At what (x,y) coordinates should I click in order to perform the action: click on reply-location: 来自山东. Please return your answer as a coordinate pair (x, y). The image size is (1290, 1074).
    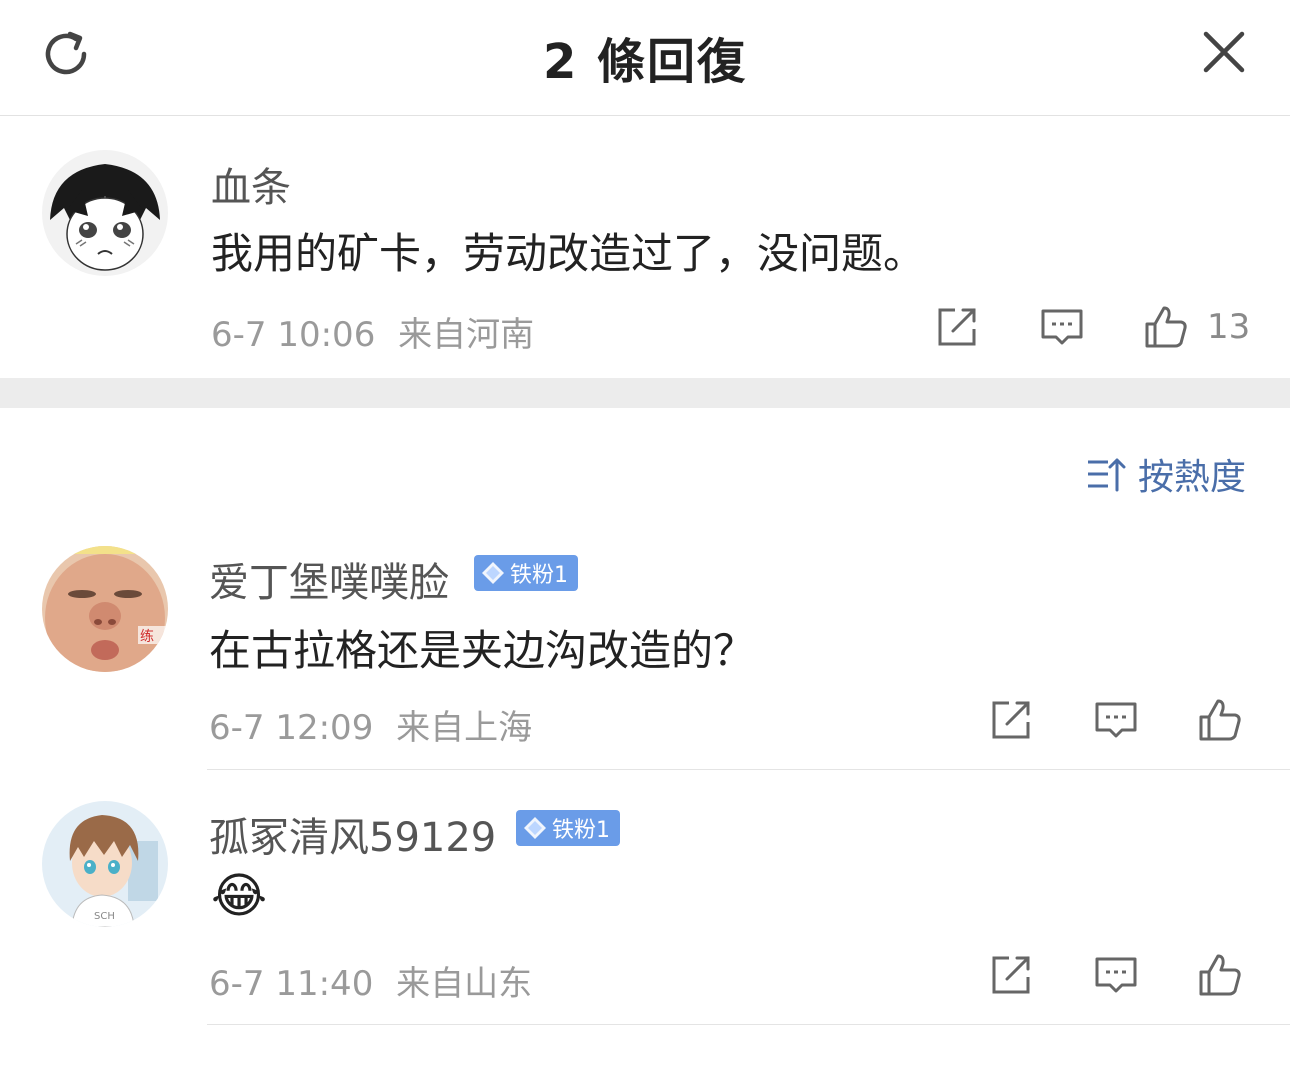
    Looking at the image, I should click on (464, 984).